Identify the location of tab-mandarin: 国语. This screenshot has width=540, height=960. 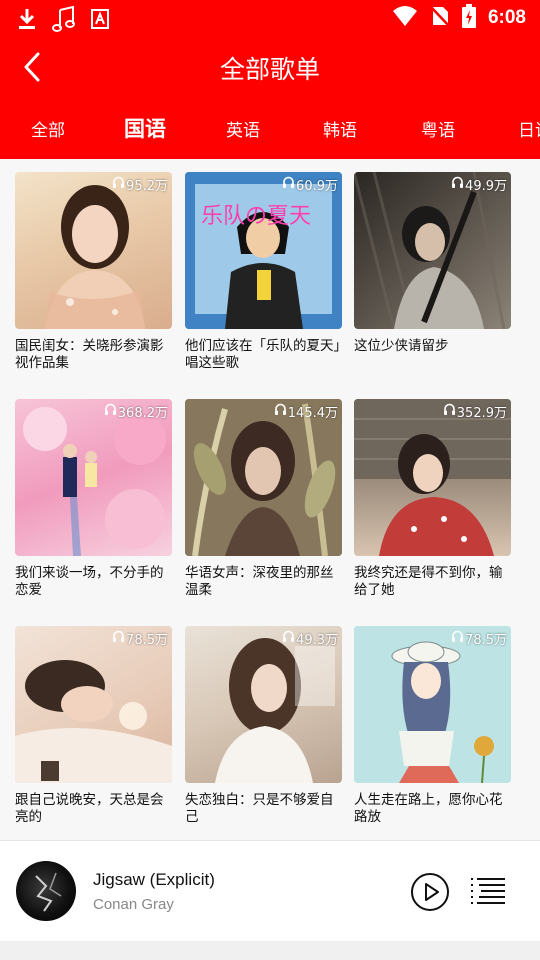
(145, 128).